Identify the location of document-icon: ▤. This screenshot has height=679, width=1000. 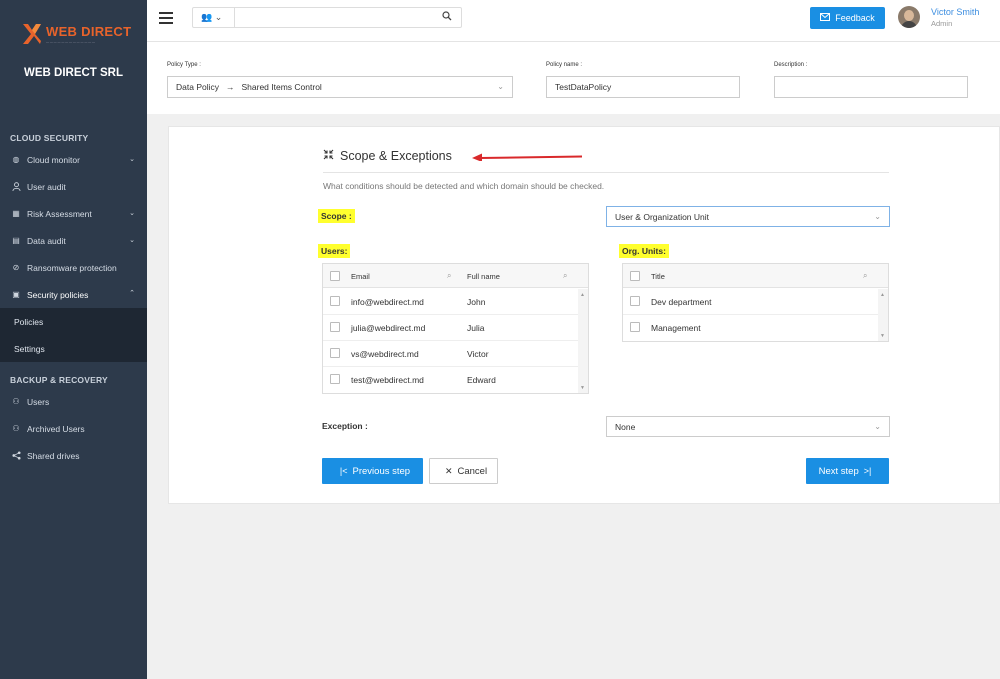
(16, 240).